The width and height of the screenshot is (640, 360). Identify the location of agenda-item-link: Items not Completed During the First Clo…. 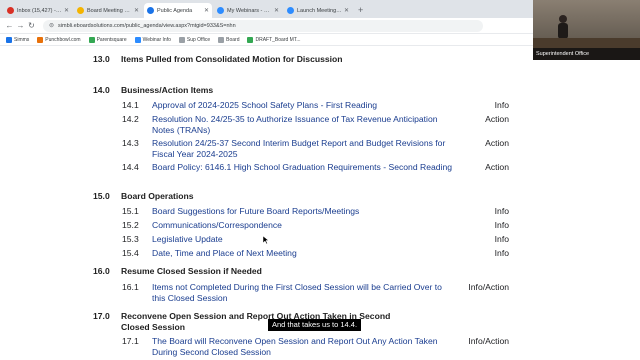
(302, 293).